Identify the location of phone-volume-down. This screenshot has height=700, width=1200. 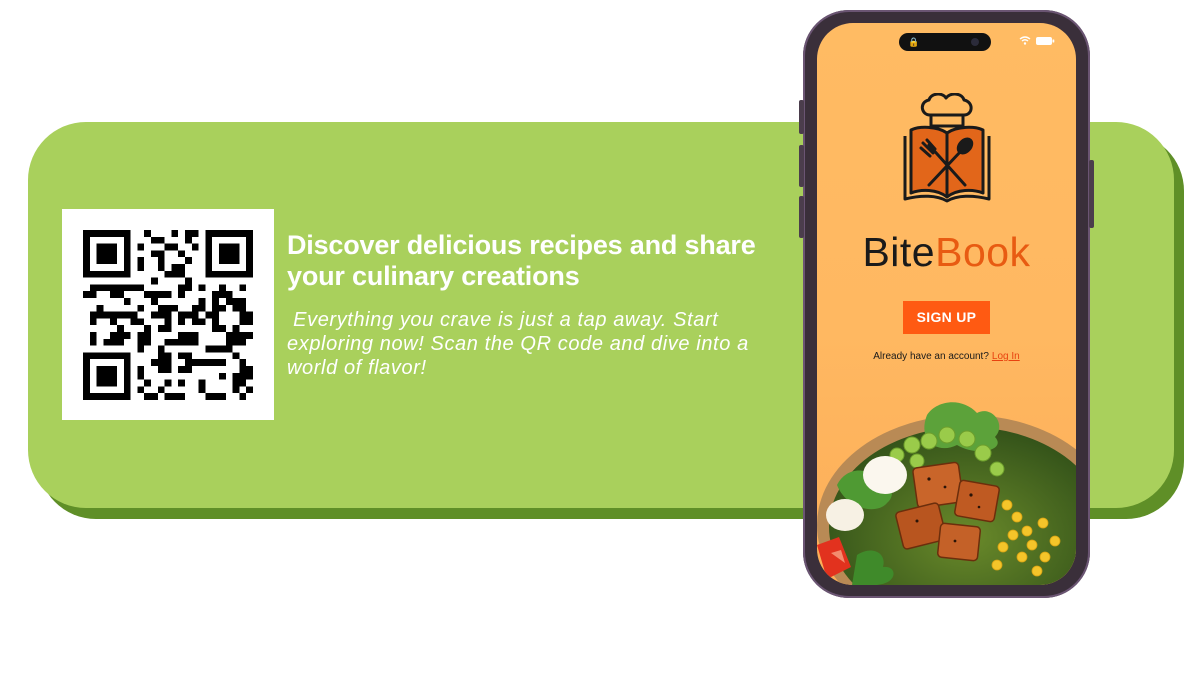
(801, 217).